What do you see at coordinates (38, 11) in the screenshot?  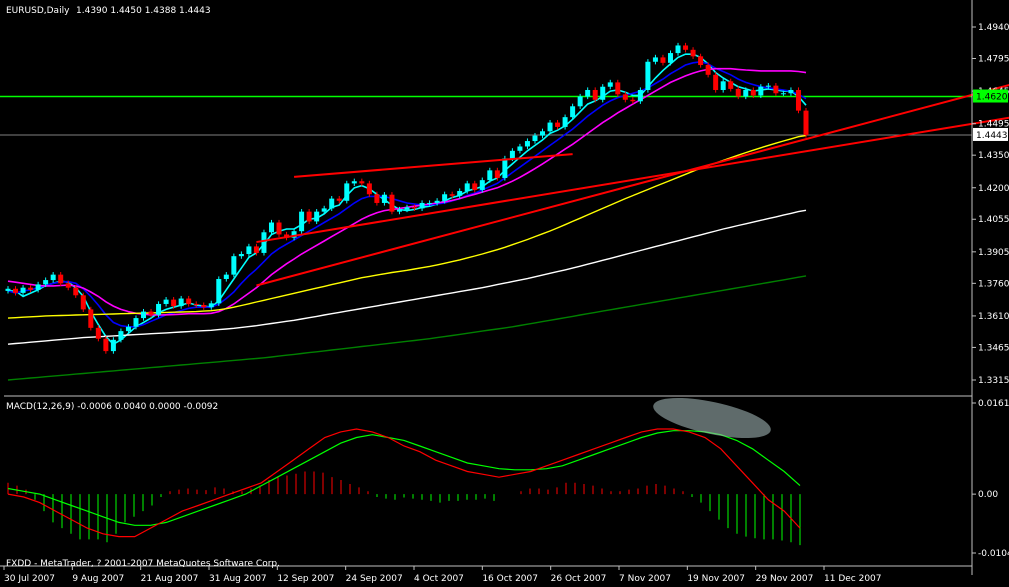 I see `symbol-title: EURUSD,Daily` at bounding box center [38, 11].